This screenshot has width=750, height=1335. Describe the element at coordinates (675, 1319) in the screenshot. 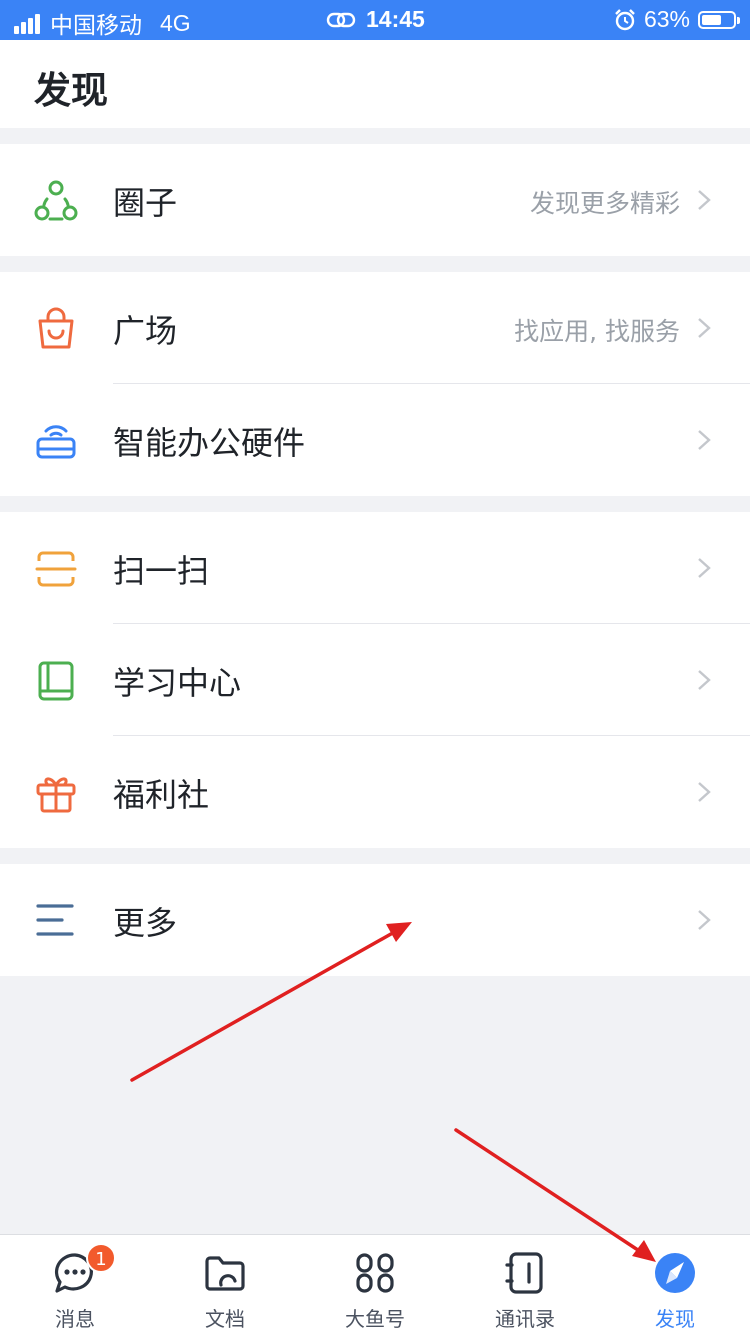

I see `tab-label: 发现` at that location.